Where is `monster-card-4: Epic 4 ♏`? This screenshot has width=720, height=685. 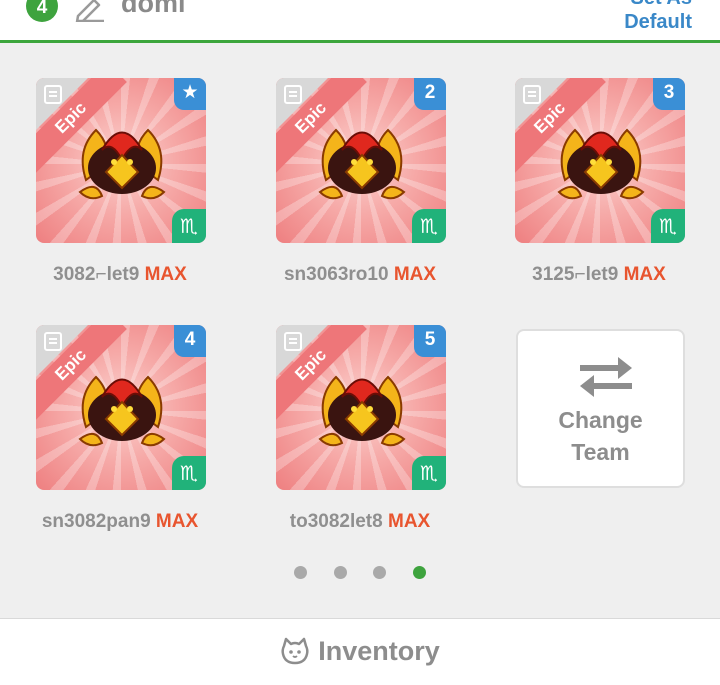
monster-card-4: Epic 4 ♏ is located at coordinates (121, 407).